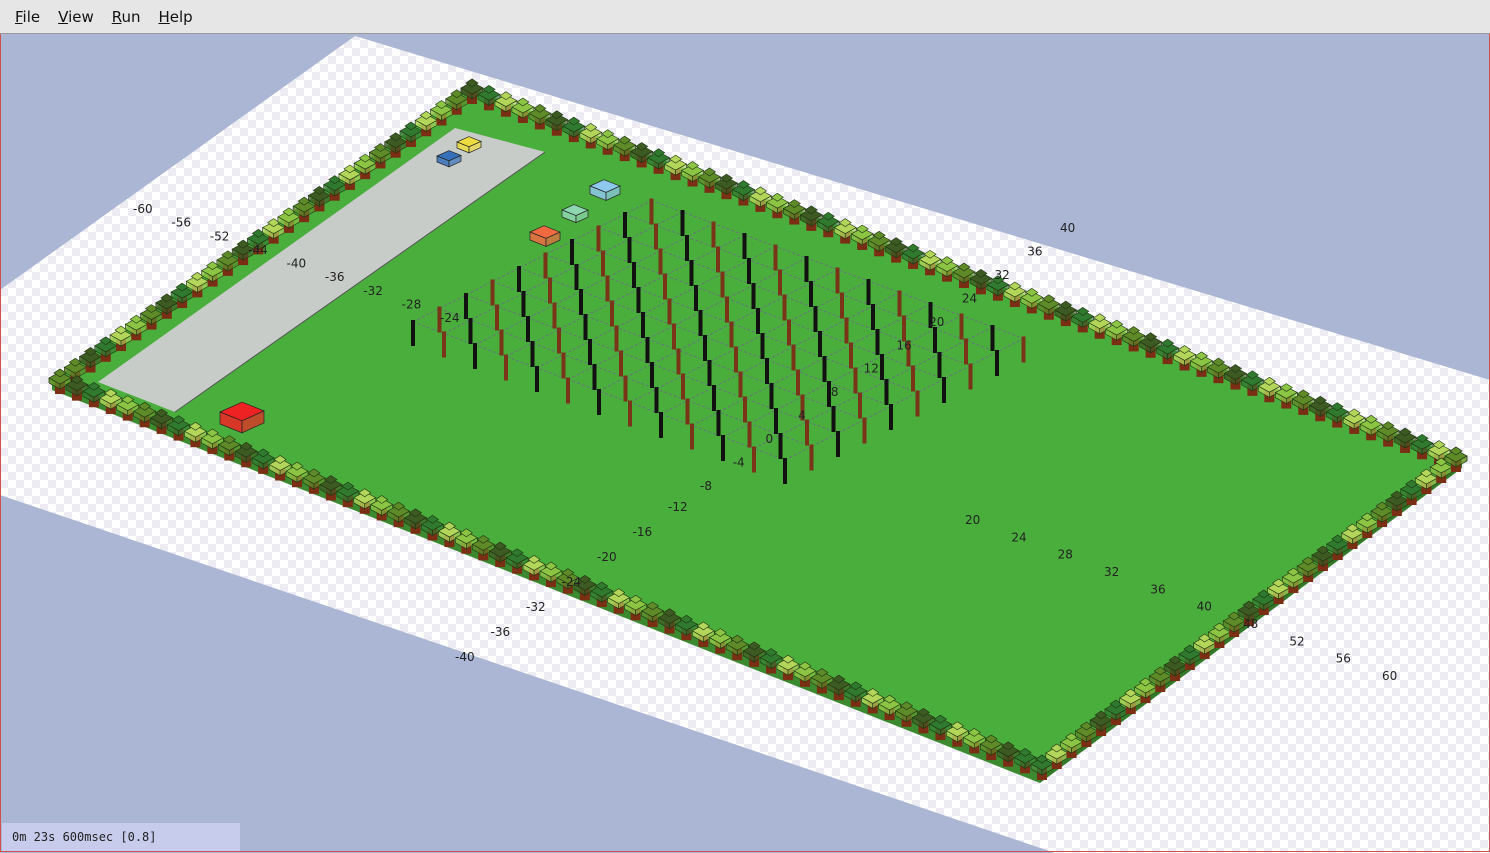 The height and width of the screenshot is (853, 1490). I want to click on axis-tick-label: 16, so click(903, 345).